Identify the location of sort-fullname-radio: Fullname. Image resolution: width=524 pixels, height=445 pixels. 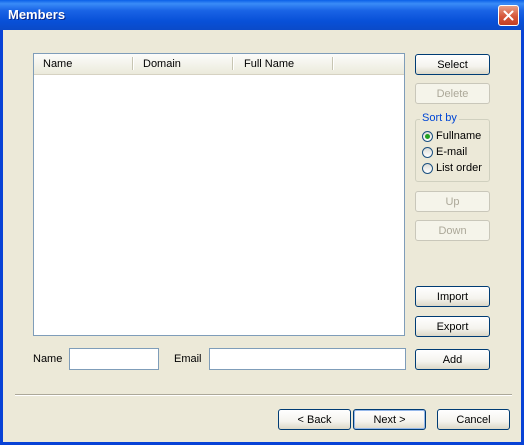
(451, 136).